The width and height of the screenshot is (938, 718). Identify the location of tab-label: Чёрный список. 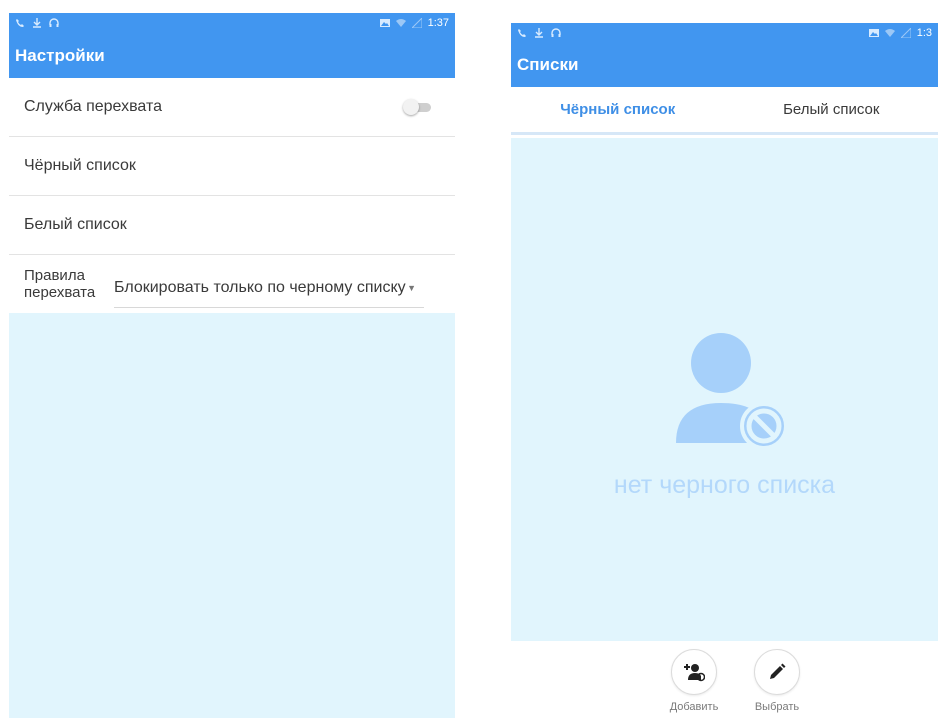
(618, 109).